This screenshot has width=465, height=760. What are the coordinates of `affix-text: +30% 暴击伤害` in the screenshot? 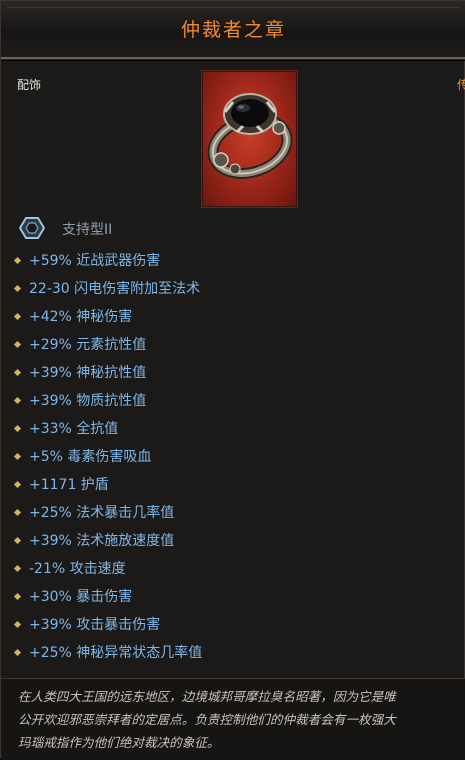 It's located at (81, 597).